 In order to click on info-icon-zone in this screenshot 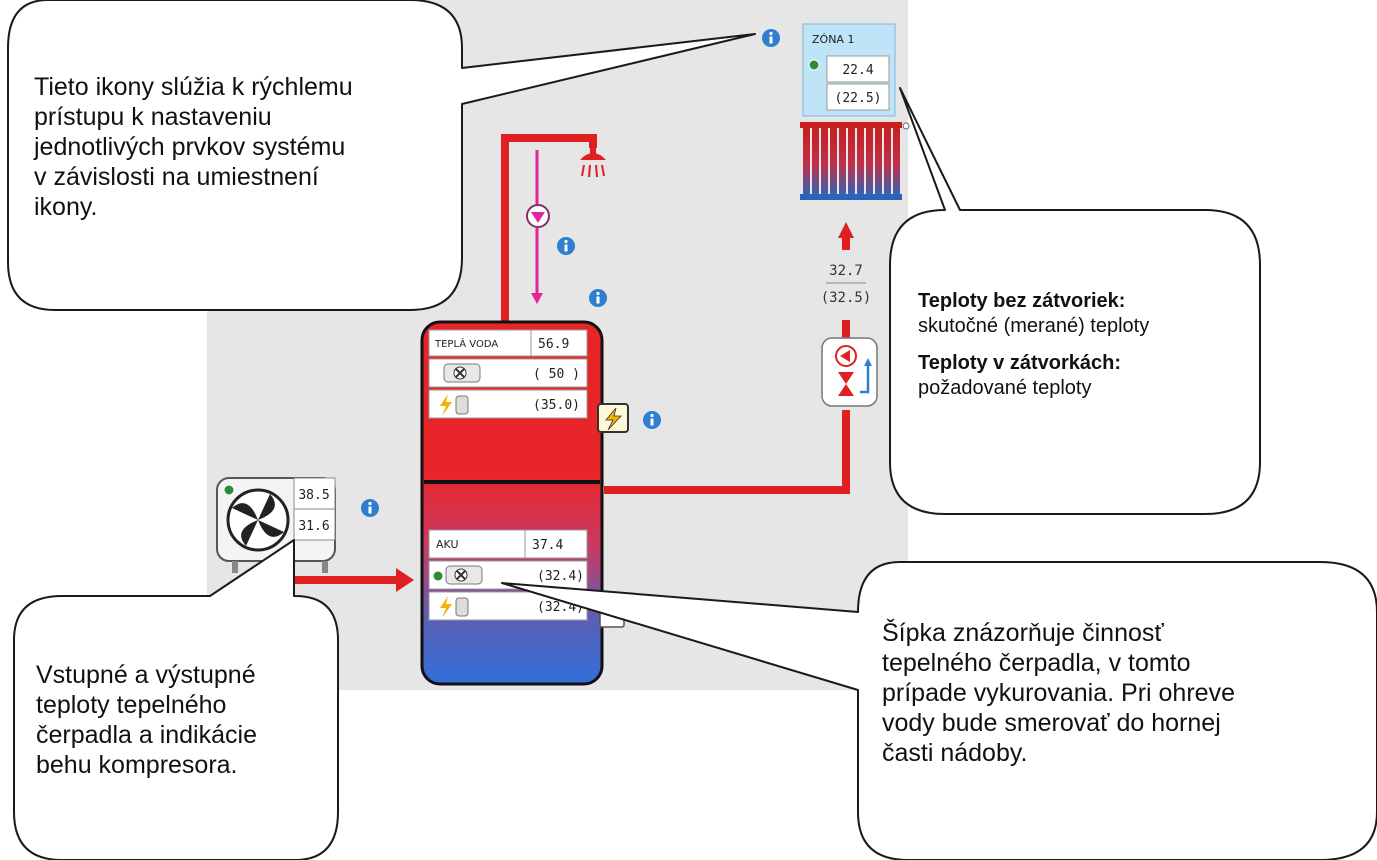, I will do `click(771, 38)`.